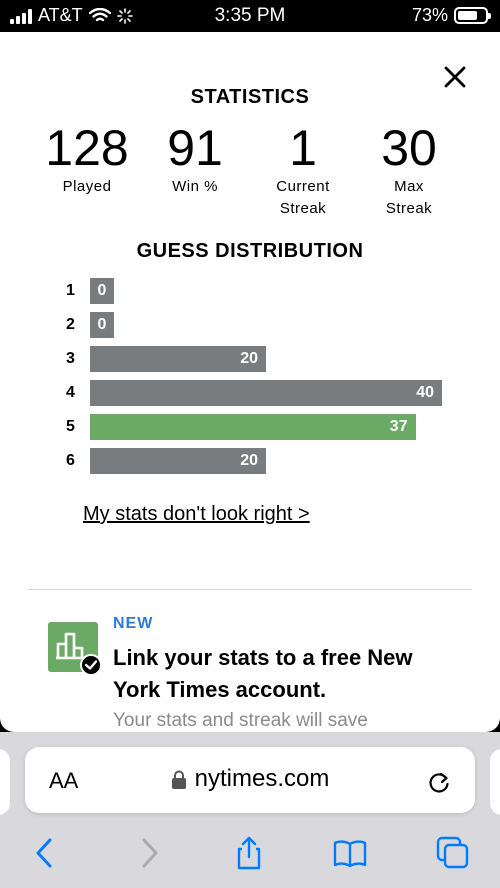  I want to click on stat-current-streak: 1 Current Streak, so click(303, 170).